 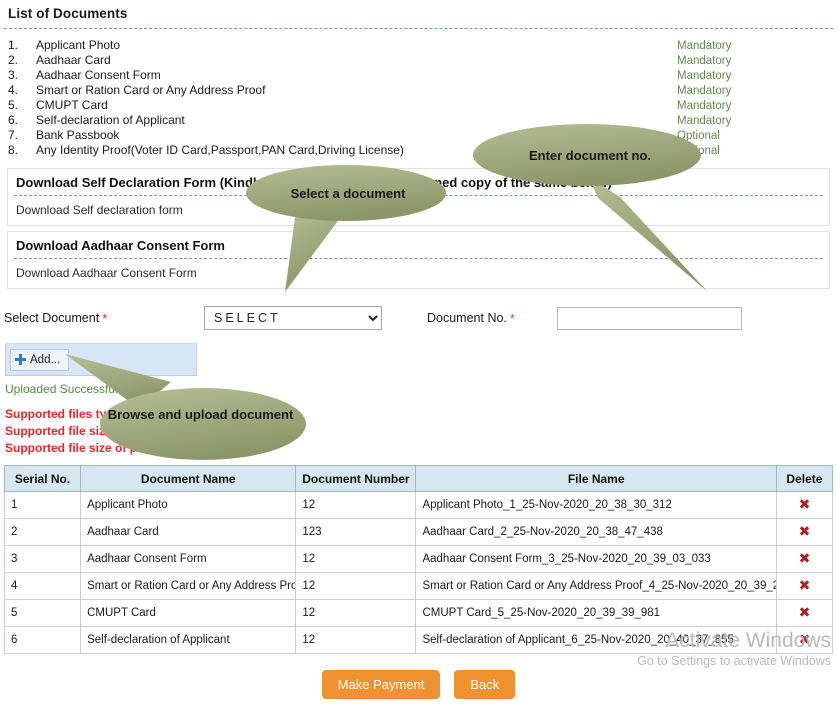 I want to click on download-aadhaar-consent-heading: Download Aadhaar Consent Form, so click(x=120, y=245).